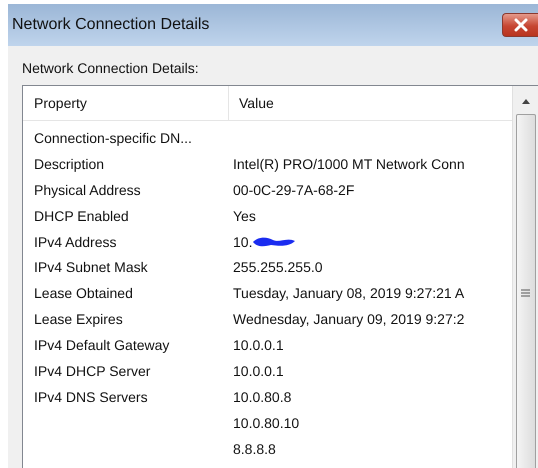 The image size is (538, 468). Describe the element at coordinates (83, 293) in the screenshot. I see `property-cell: Lease Obtained` at that location.